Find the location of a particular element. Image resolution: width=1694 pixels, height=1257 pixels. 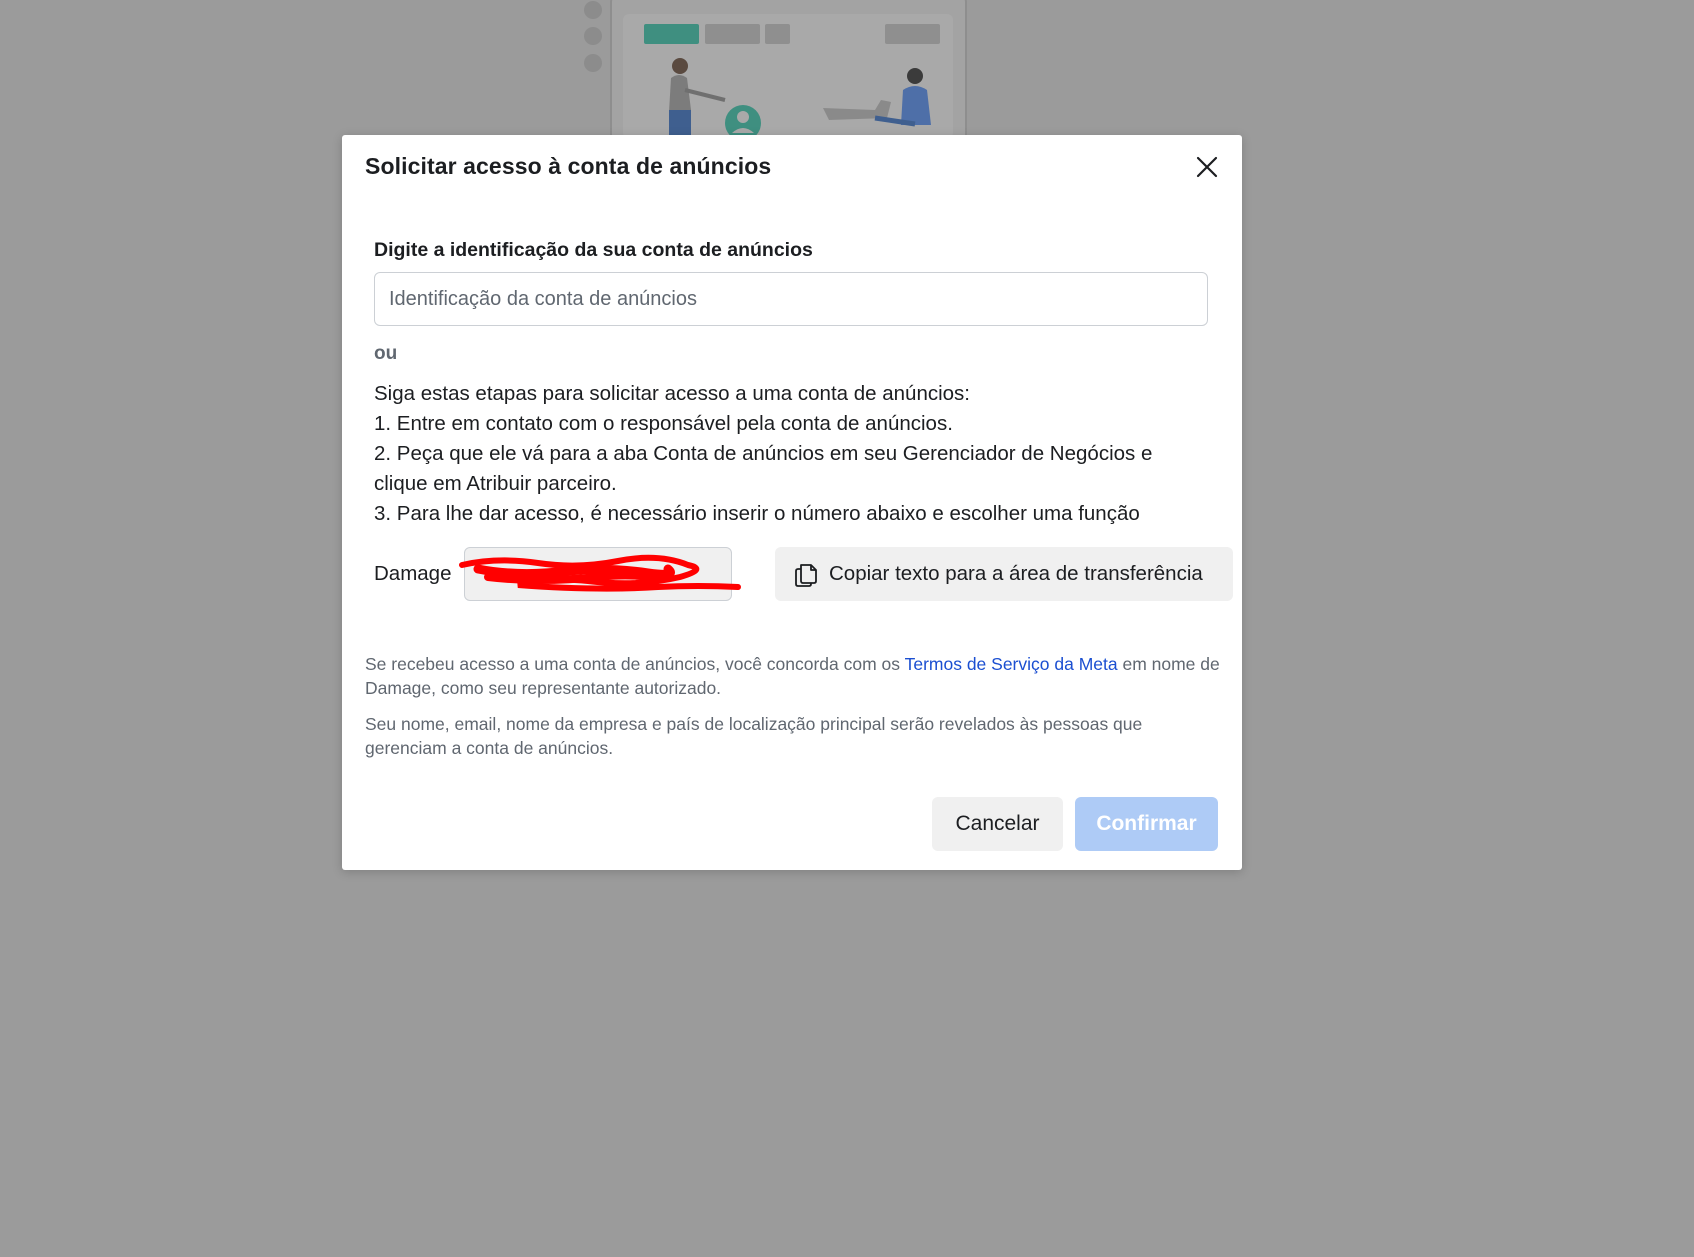

confirm-button: Confirmar is located at coordinates (1146, 824).